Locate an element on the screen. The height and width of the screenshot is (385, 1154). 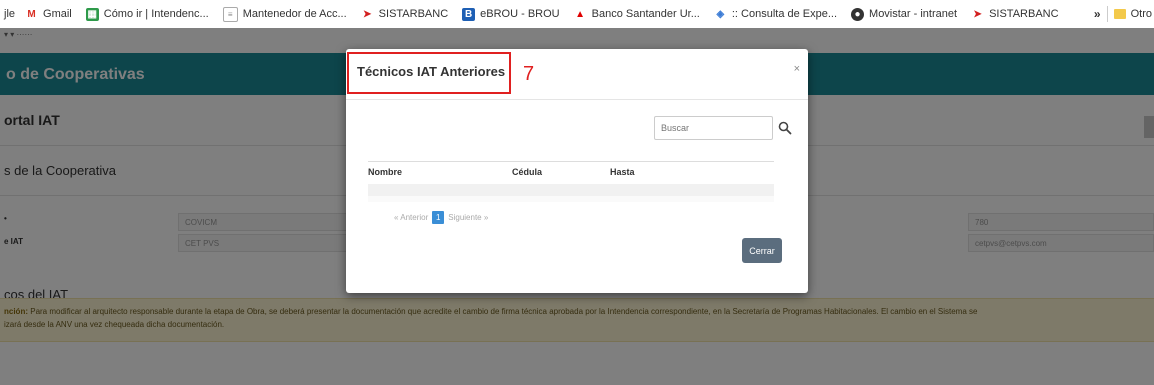
gmail-icon: M is located at coordinates (31, 14).